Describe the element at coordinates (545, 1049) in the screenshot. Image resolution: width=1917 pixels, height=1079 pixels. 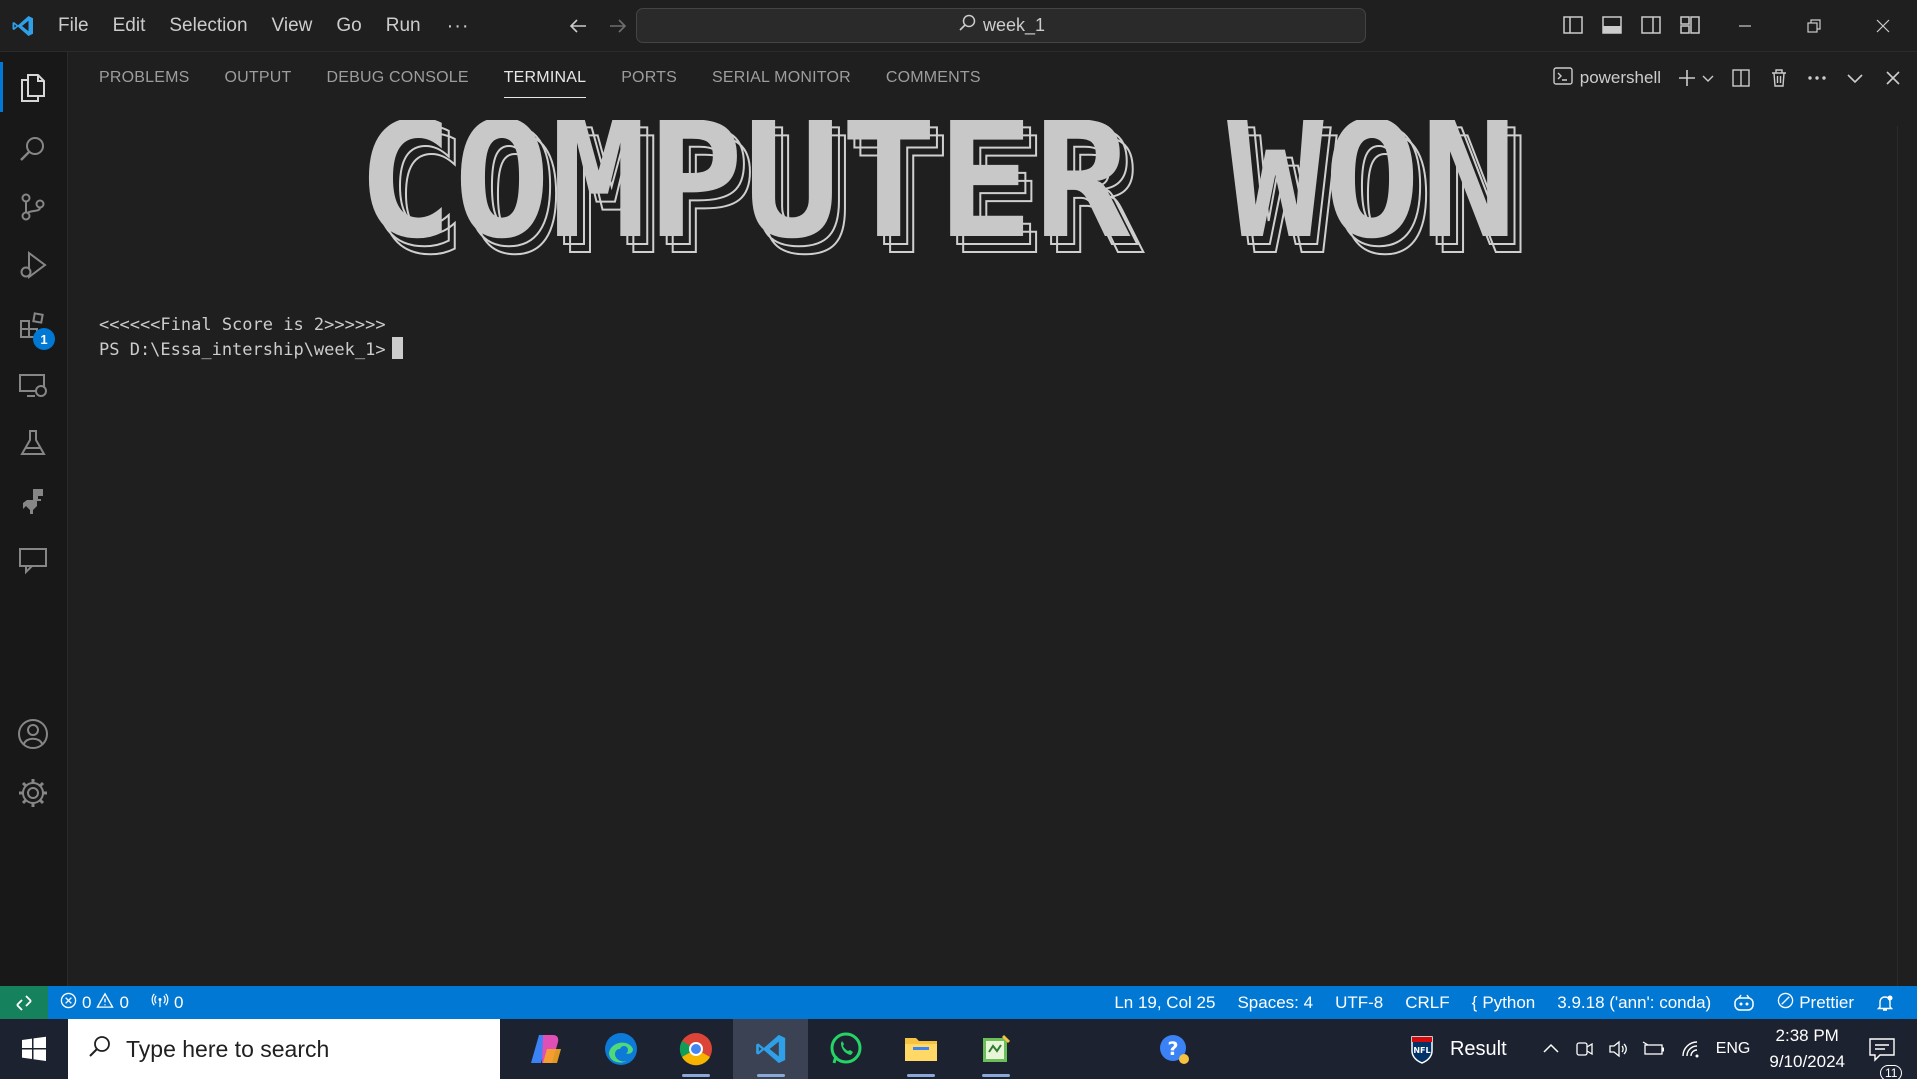
I see `copilot-app-icon` at that location.